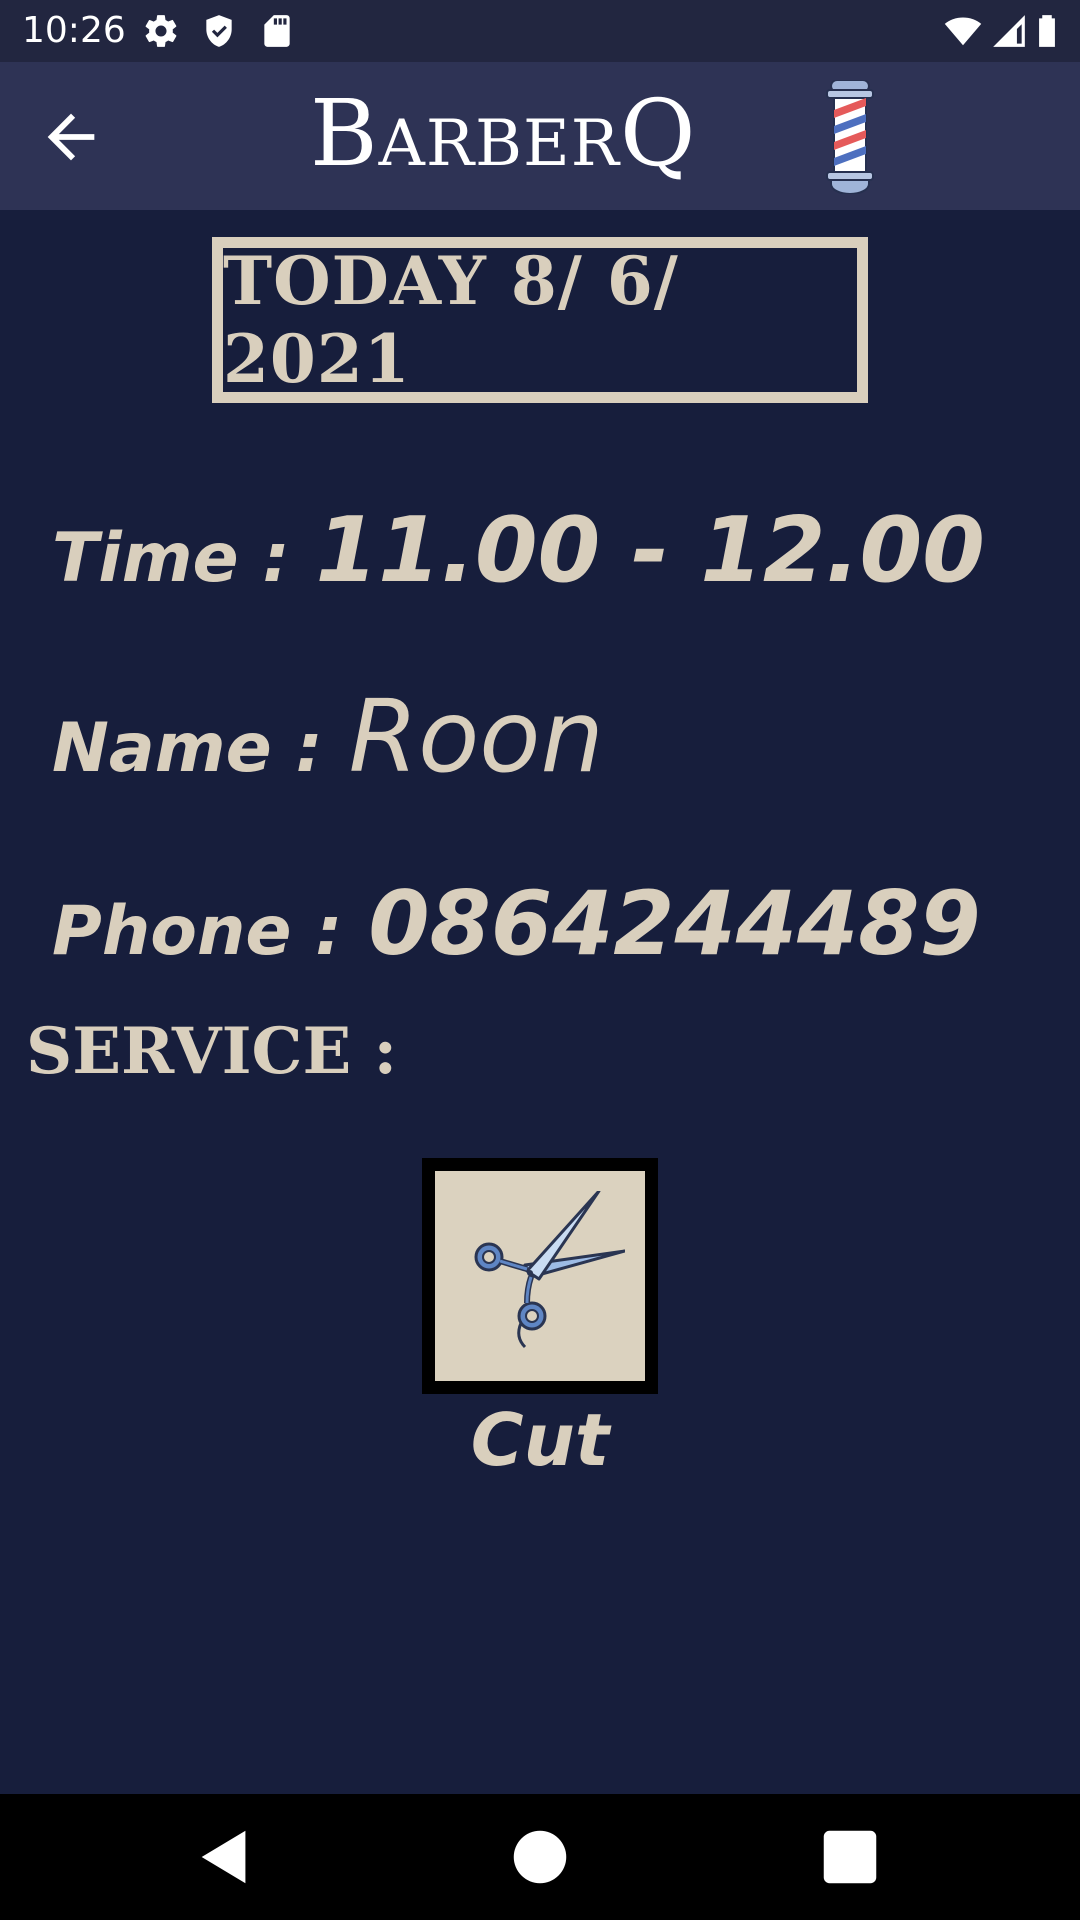 This screenshot has height=1920, width=1080. Describe the element at coordinates (451, 320) in the screenshot. I see `date-label: TODAY 8/ 6/ 2021` at that location.